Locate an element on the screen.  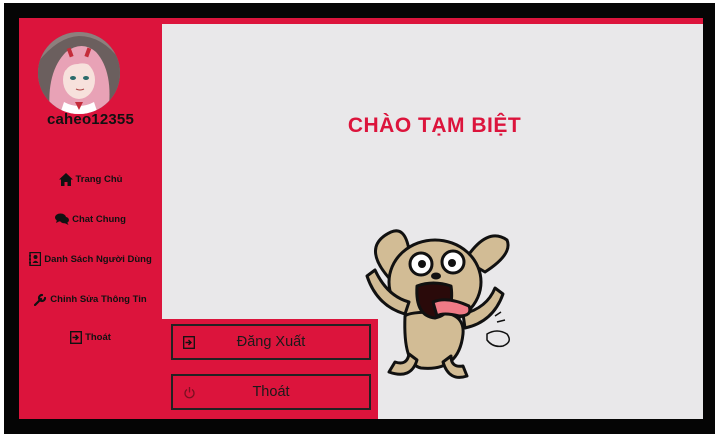
sidebar-item-label: Trang Chủ is located at coordinates (99, 179).